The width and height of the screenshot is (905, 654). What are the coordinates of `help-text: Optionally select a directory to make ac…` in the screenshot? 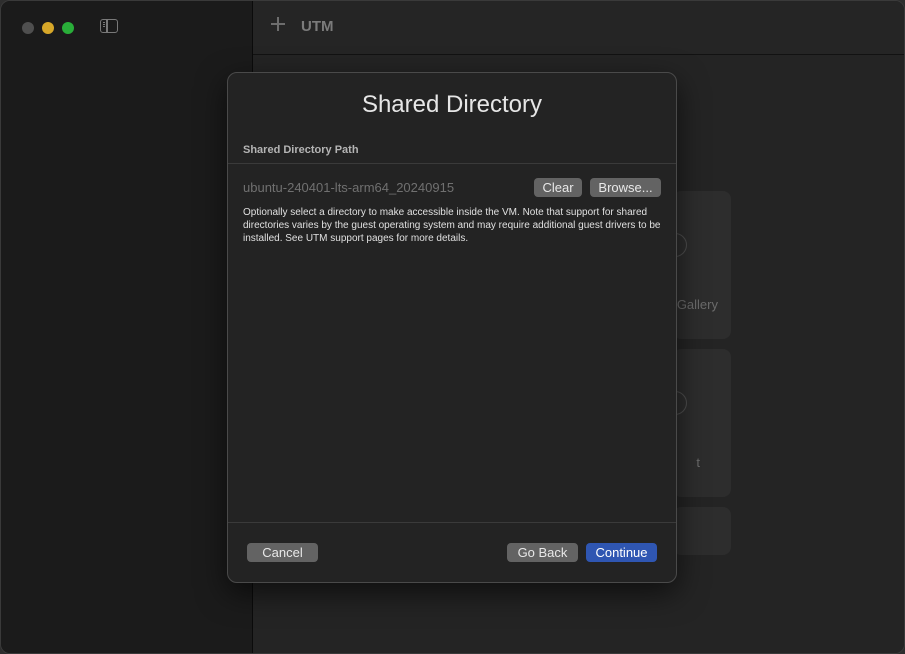 It's located at (452, 225).